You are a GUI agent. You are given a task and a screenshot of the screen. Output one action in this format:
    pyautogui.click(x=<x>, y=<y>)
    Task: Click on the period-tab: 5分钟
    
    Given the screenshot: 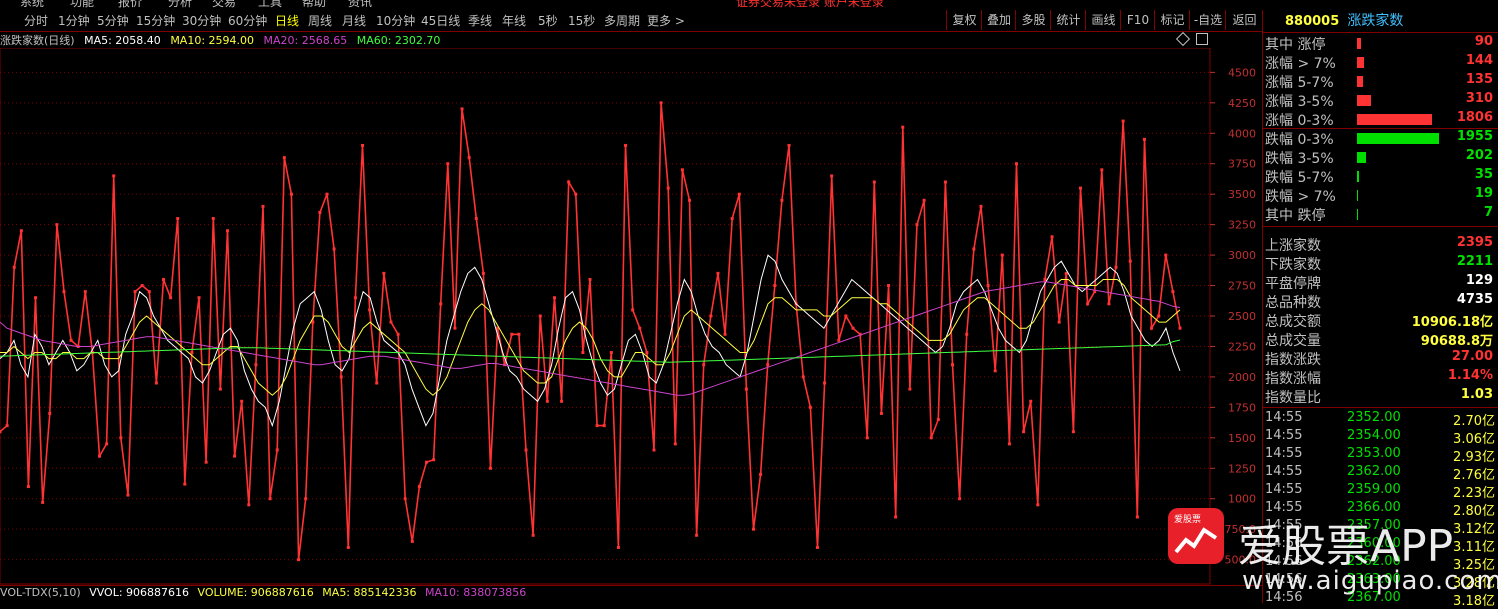 What is the action you would take?
    pyautogui.click(x=113, y=20)
    